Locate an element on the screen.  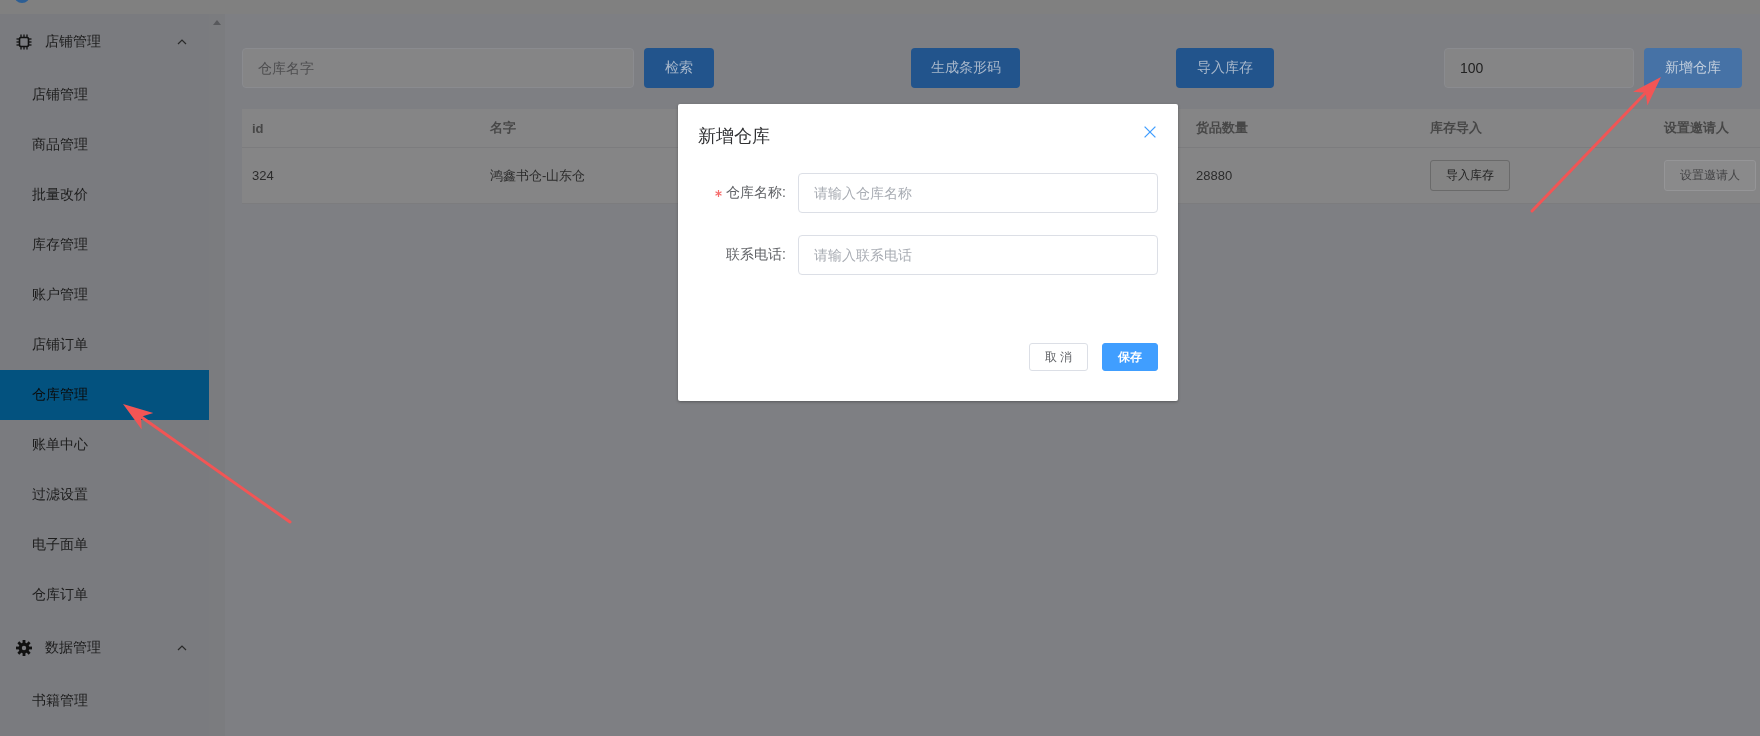
column-header: 货品数量 is located at coordinates (1303, 128).